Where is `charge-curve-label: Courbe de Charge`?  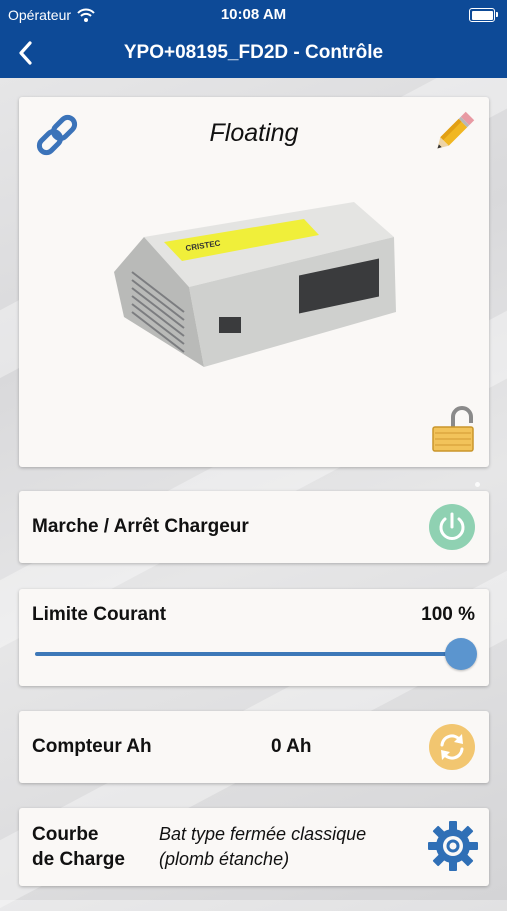
charge-curve-label: Courbe de Charge is located at coordinates (78, 847).